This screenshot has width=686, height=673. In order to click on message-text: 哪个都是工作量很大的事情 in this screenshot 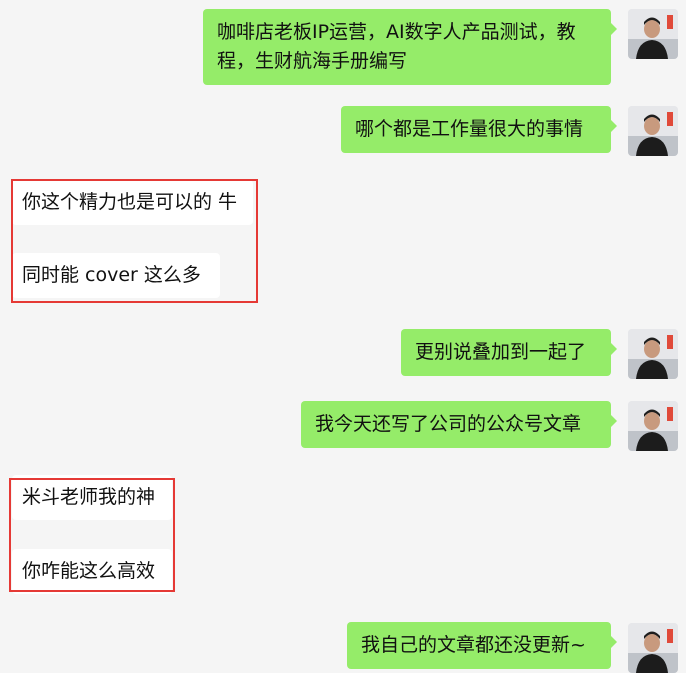, I will do `click(469, 129)`.